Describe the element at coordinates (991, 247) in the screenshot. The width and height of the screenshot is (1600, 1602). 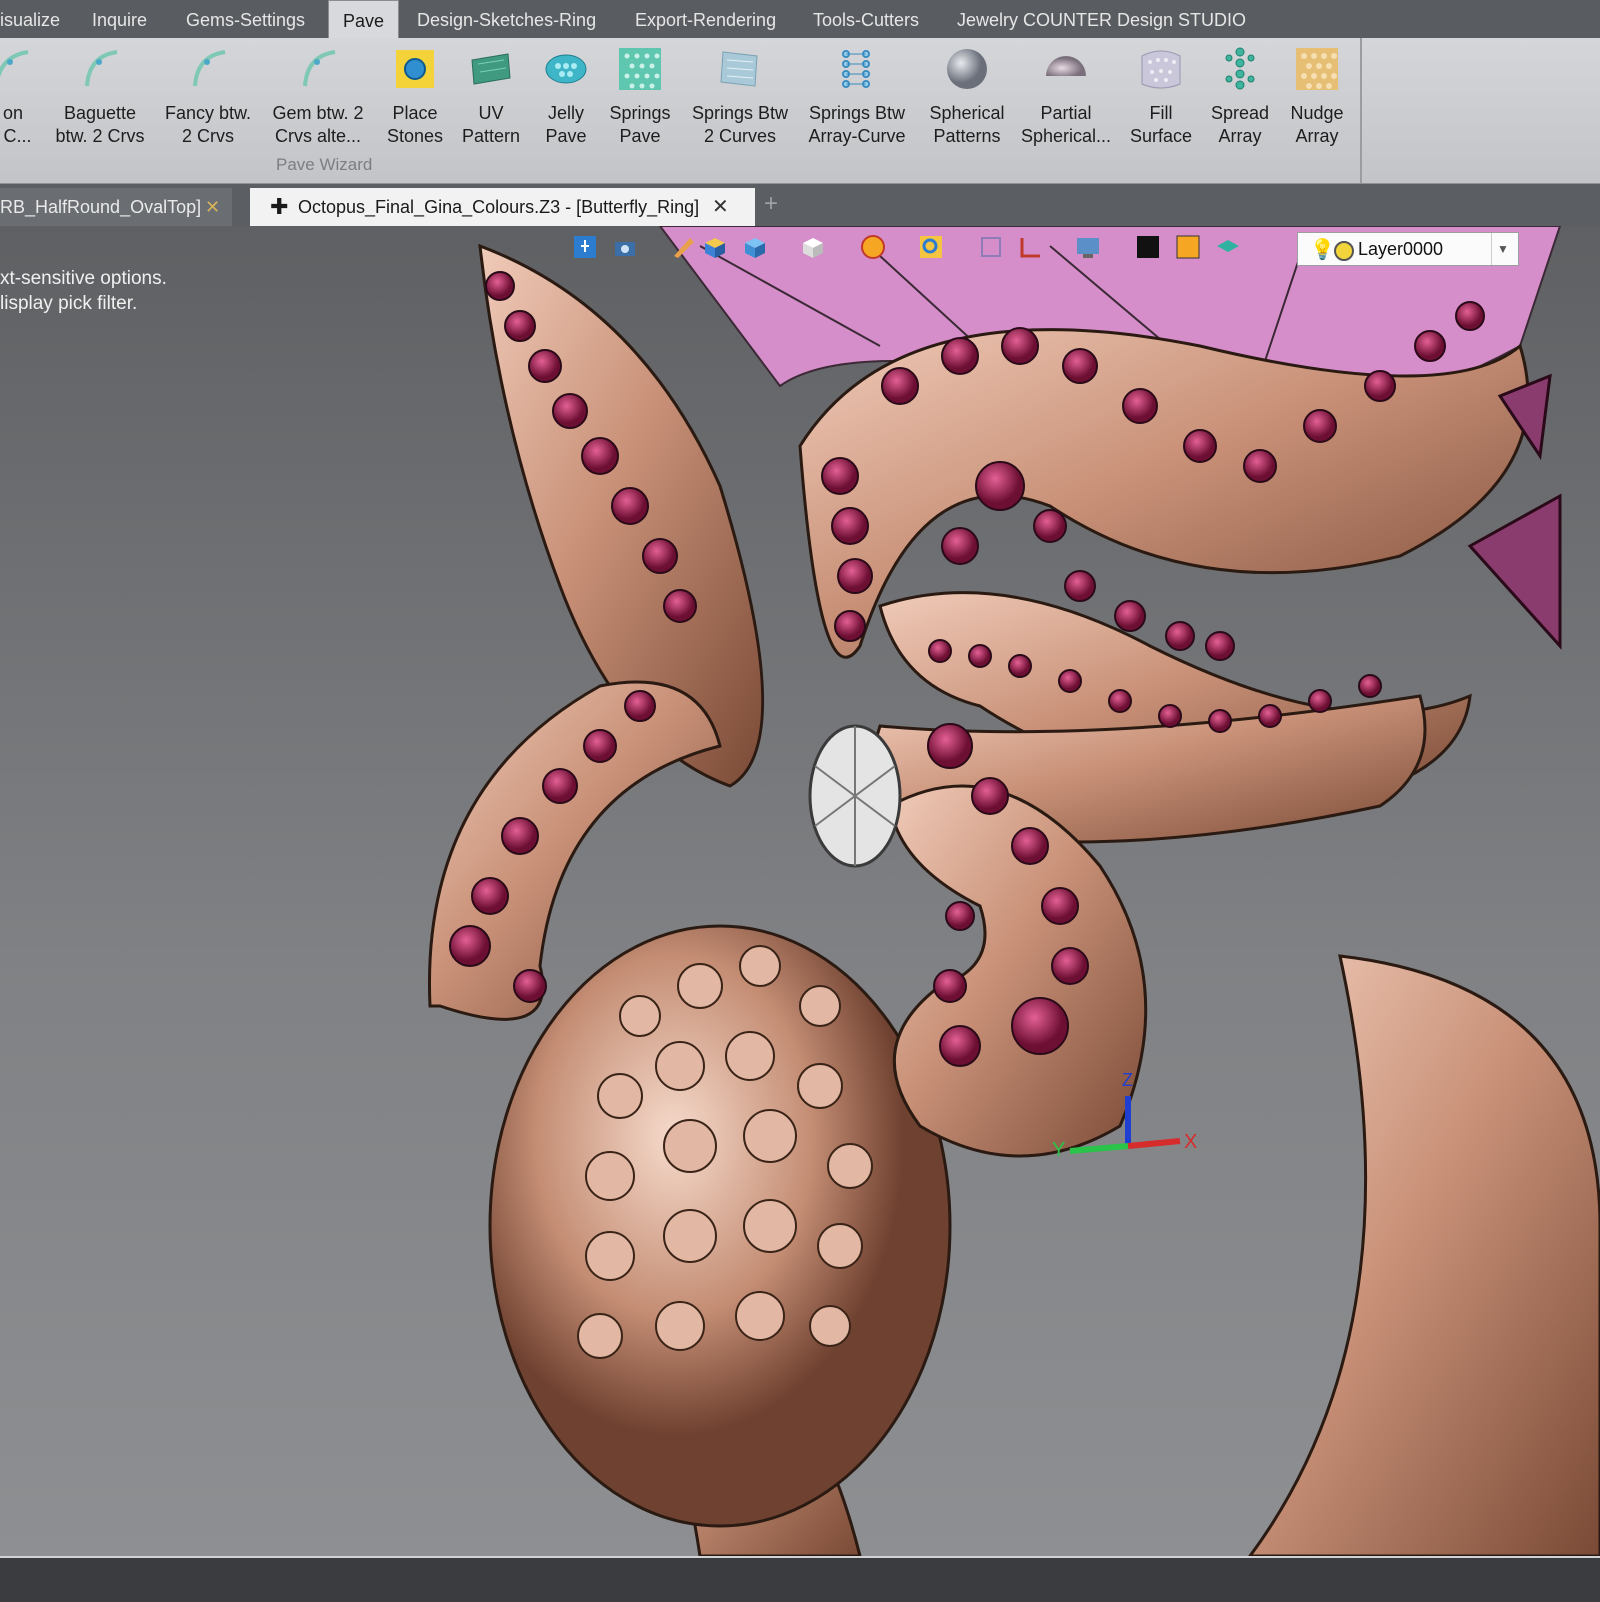
I see `snap-icon` at that location.